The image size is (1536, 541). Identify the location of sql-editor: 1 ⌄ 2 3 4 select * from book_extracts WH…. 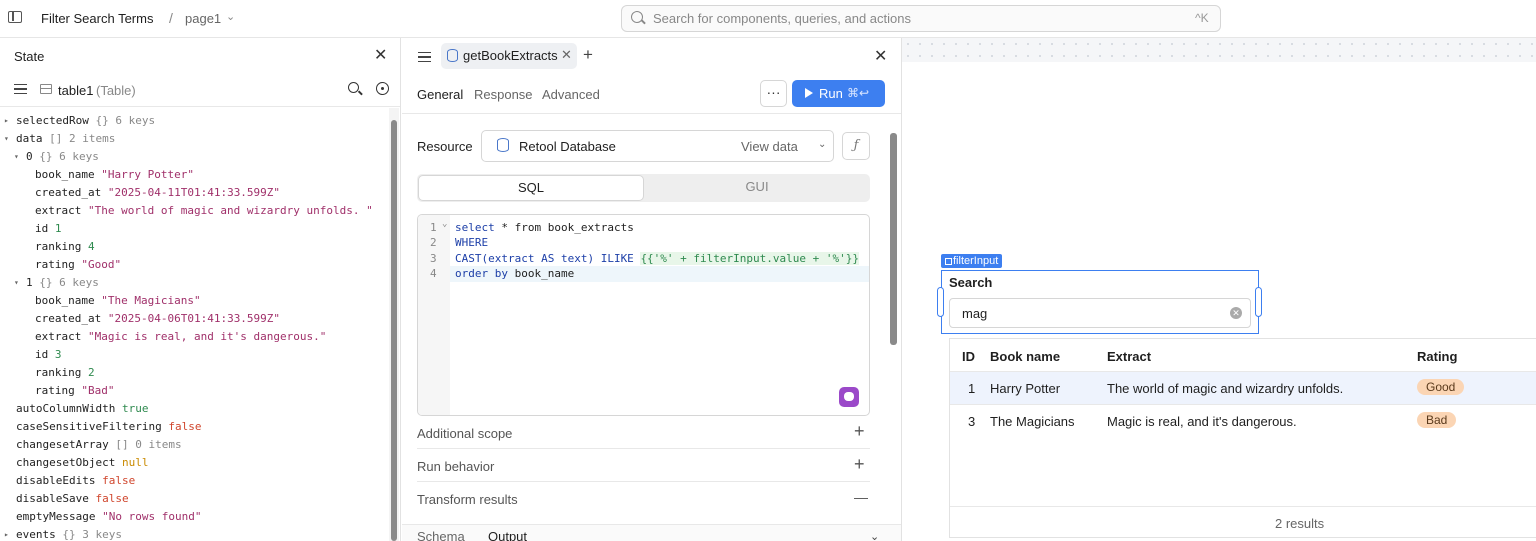
(643, 315).